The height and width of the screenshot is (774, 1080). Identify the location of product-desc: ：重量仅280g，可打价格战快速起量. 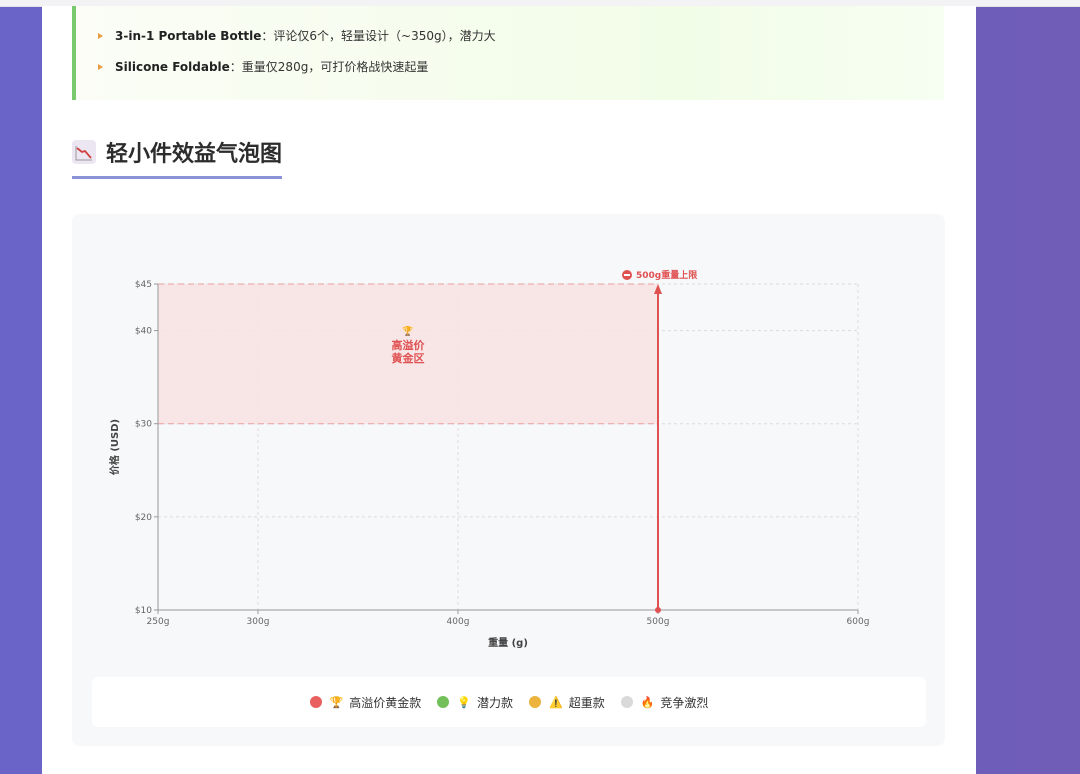
(329, 67).